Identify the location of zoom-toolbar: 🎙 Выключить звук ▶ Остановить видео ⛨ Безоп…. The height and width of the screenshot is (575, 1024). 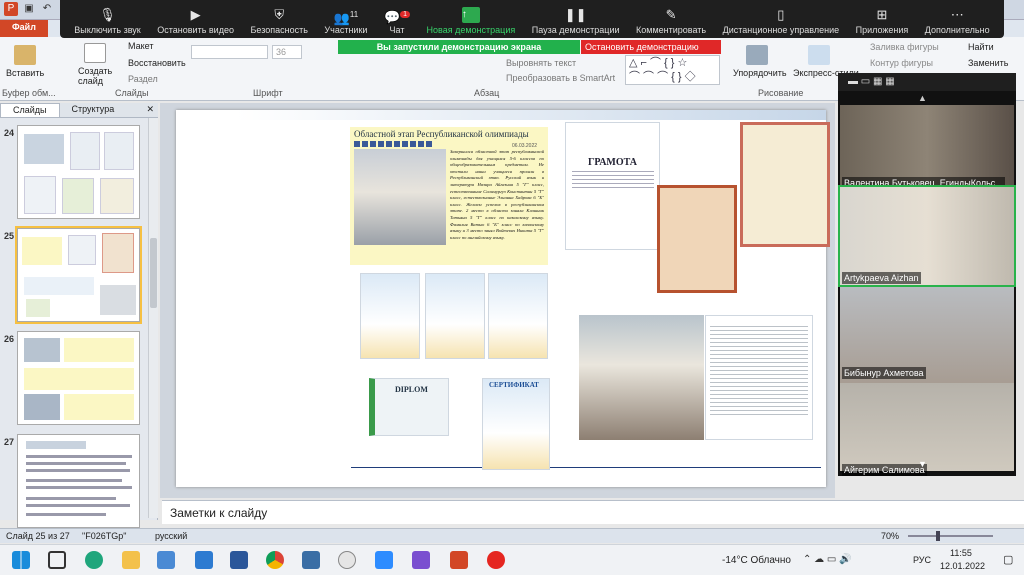
(532, 19).